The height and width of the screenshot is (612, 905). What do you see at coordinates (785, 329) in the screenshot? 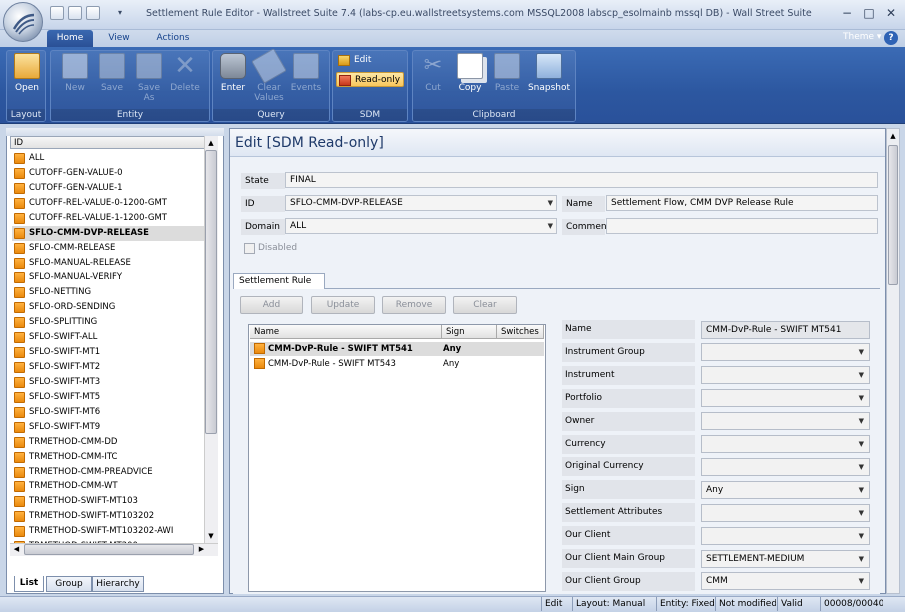
I see `property-field: CMM-DvP-Rule - SWIFT MT541` at bounding box center [785, 329].